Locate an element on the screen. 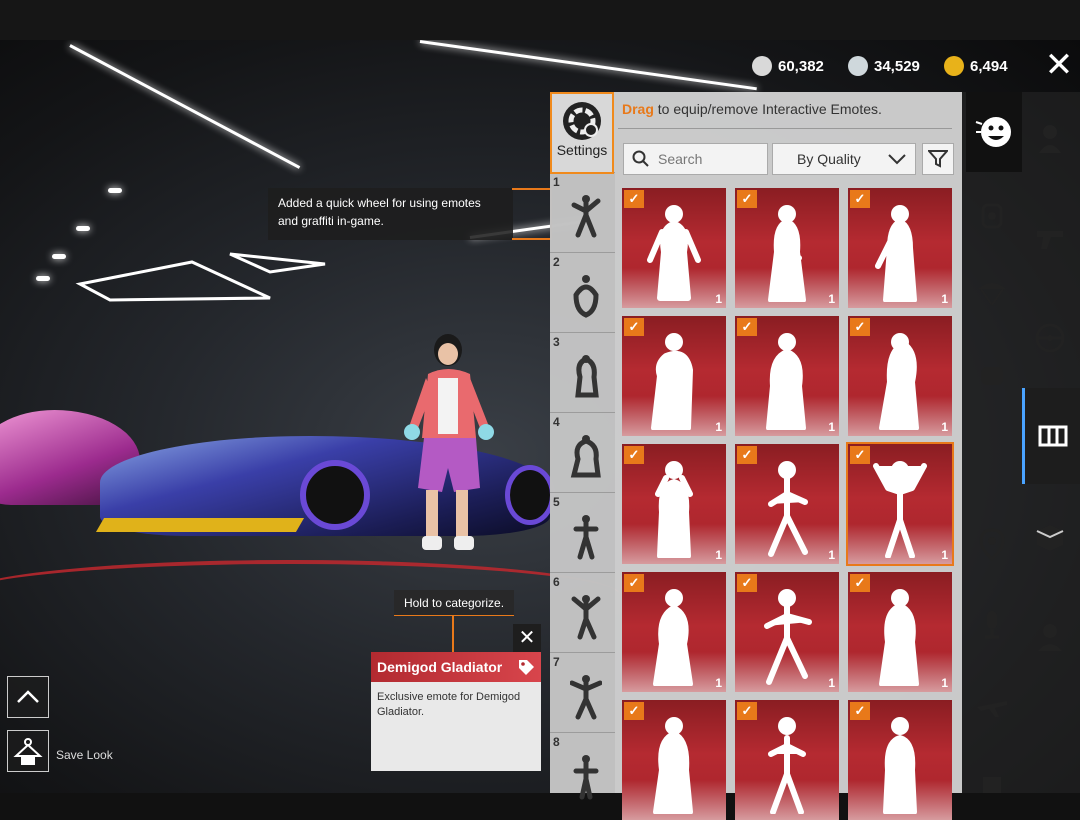  tab-companion is located at coordinates (1050, 636).